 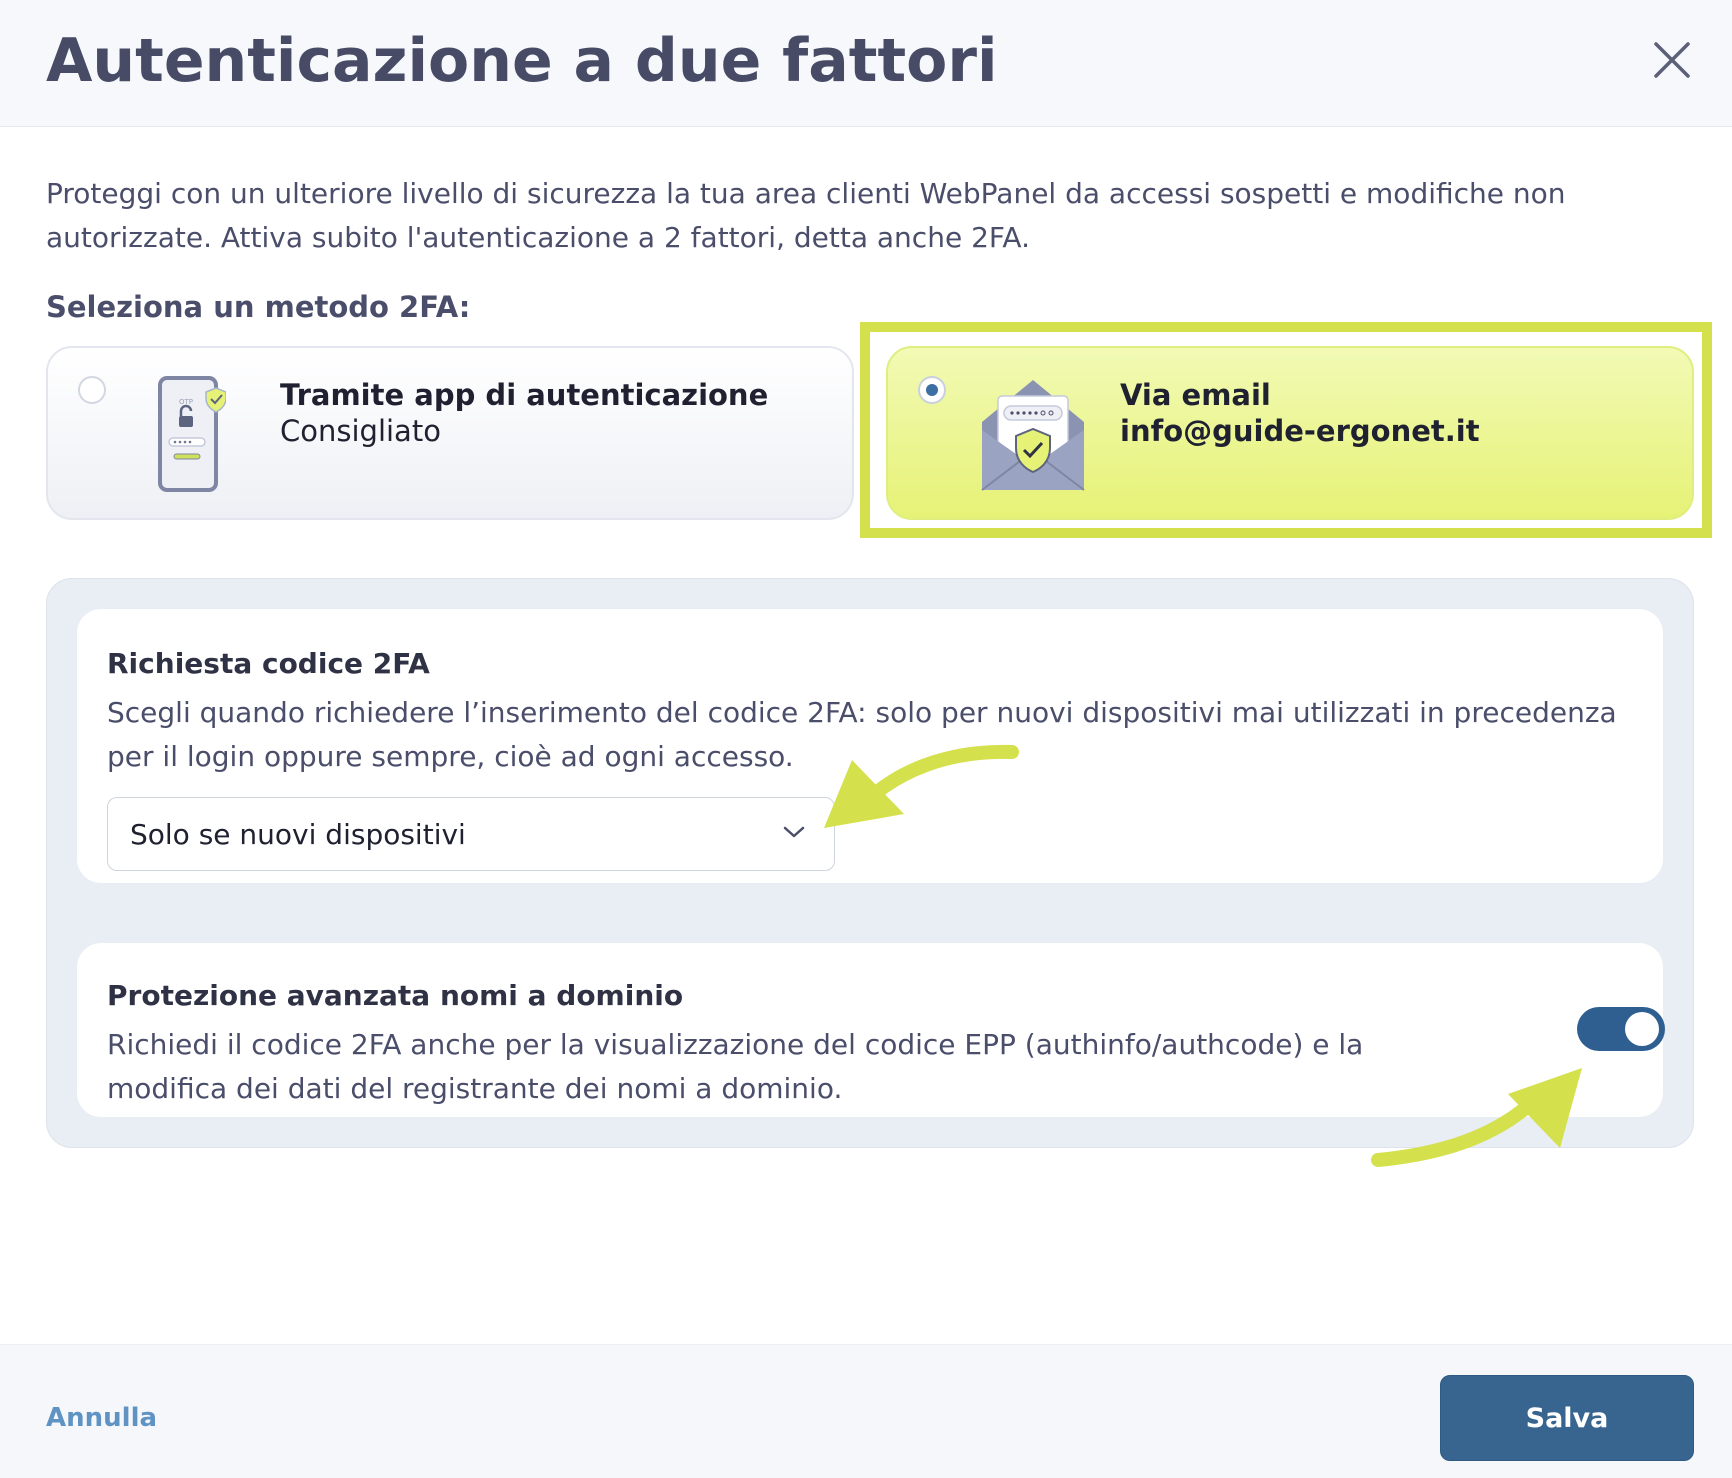 I want to click on method-option-app-subtitle: Consigliato, so click(x=360, y=431).